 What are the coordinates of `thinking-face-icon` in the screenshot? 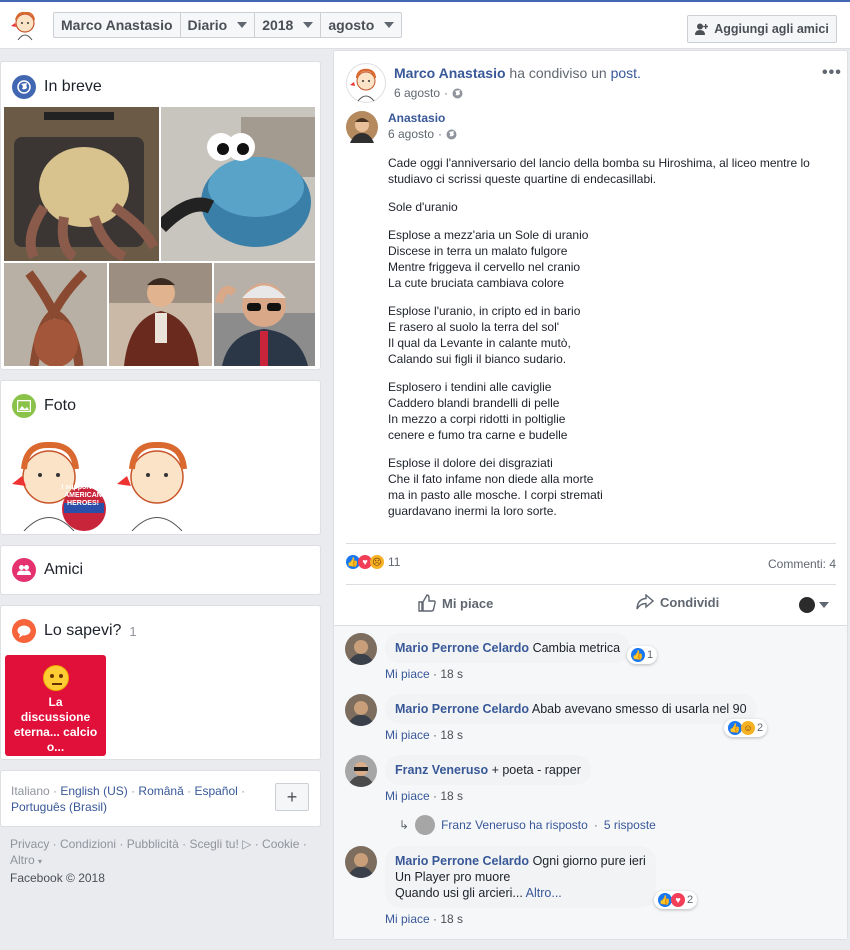 It's located at (55, 678).